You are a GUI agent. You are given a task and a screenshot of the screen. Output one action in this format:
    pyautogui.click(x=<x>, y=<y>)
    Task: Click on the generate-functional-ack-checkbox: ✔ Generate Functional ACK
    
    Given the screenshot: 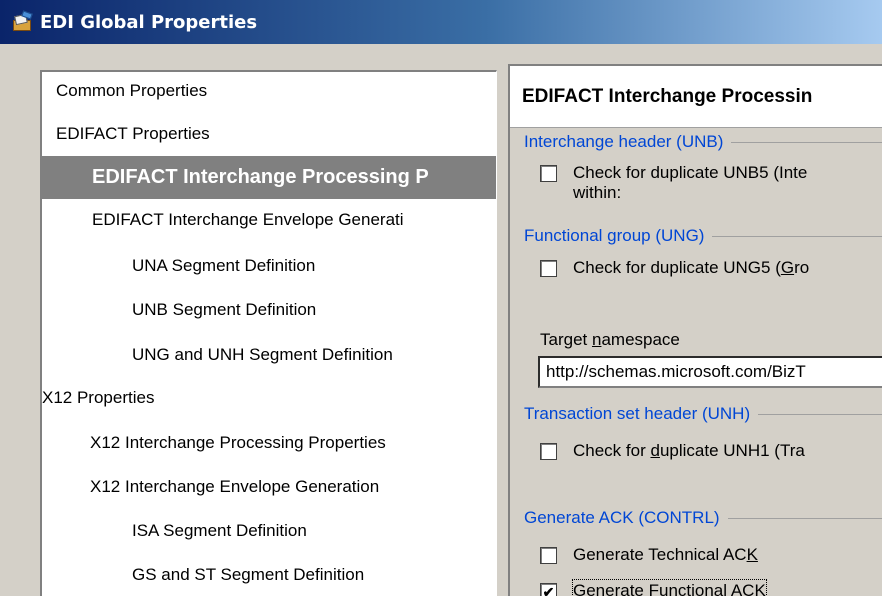 What is the action you would take?
    pyautogui.click(x=653, y=587)
    